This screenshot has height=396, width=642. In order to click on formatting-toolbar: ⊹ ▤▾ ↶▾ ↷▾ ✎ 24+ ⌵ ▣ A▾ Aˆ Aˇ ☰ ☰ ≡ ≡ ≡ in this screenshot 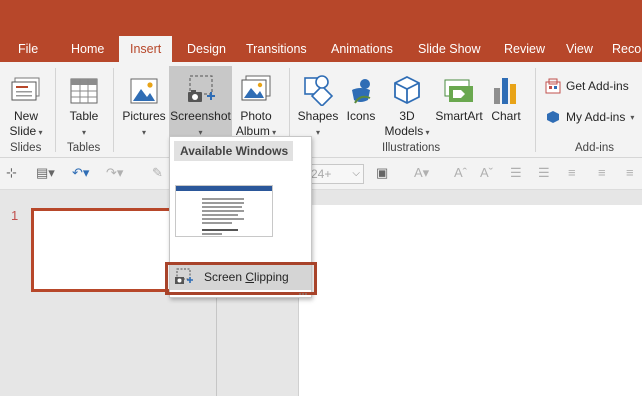, I will do `click(321, 174)`.